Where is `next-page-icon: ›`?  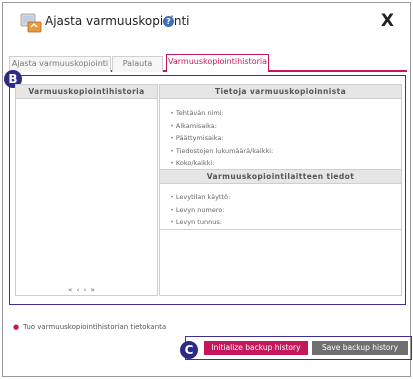
next-page-icon: › is located at coordinates (85, 290).